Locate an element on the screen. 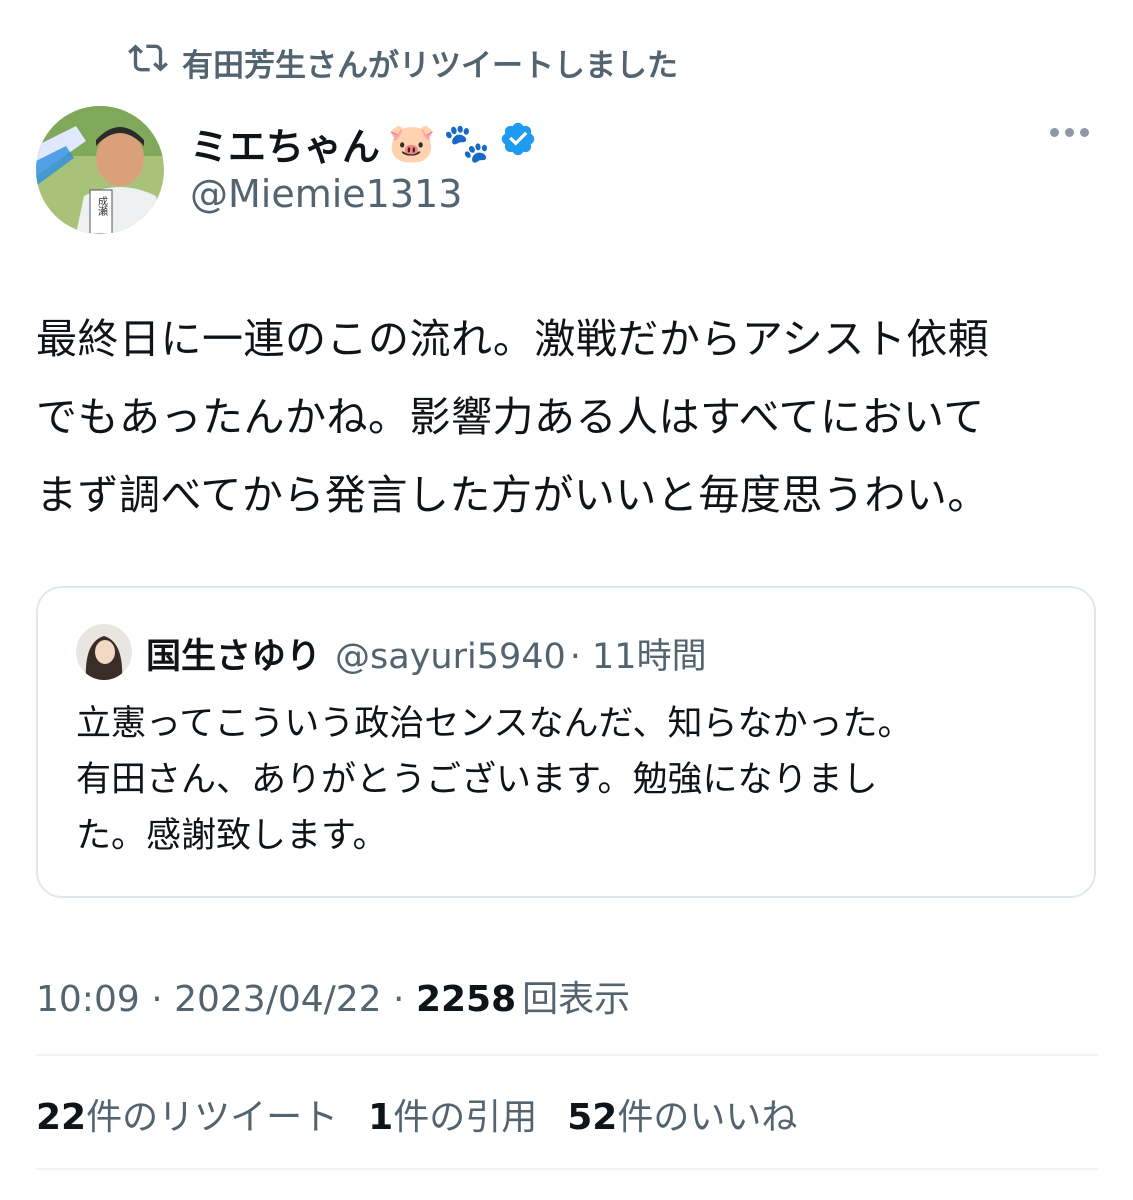 This screenshot has height=1200, width=1133. tweet-date: 2023/04/22 is located at coordinates (278, 999).